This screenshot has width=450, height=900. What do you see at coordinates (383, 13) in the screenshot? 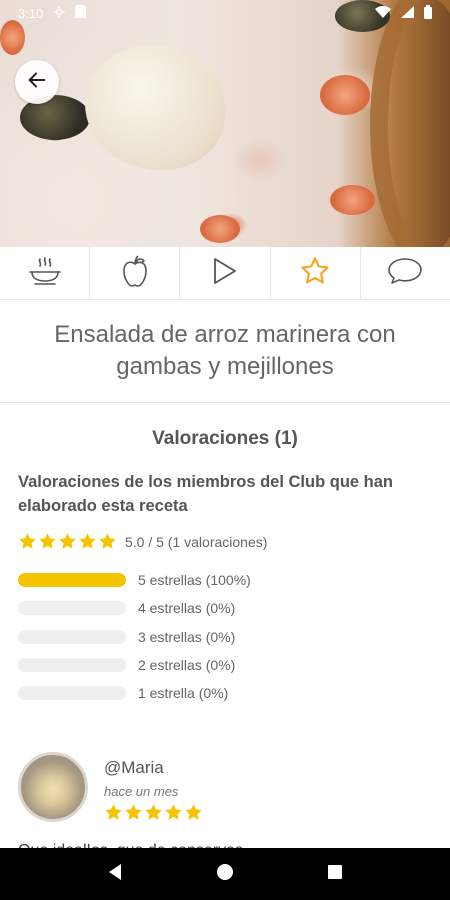
I see `wifi-icon` at bounding box center [383, 13].